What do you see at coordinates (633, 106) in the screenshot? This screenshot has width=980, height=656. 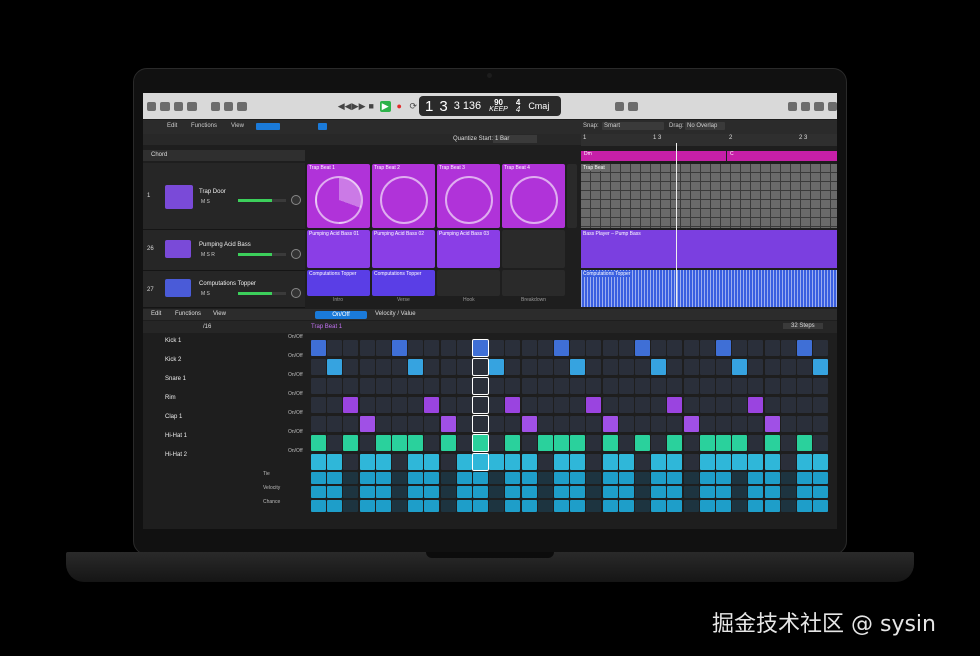 I see `metronome-icon` at bounding box center [633, 106].